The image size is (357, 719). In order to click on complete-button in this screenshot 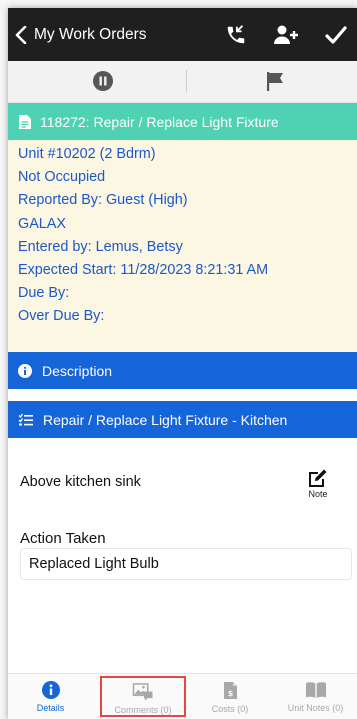, I will do `click(336, 35)`.